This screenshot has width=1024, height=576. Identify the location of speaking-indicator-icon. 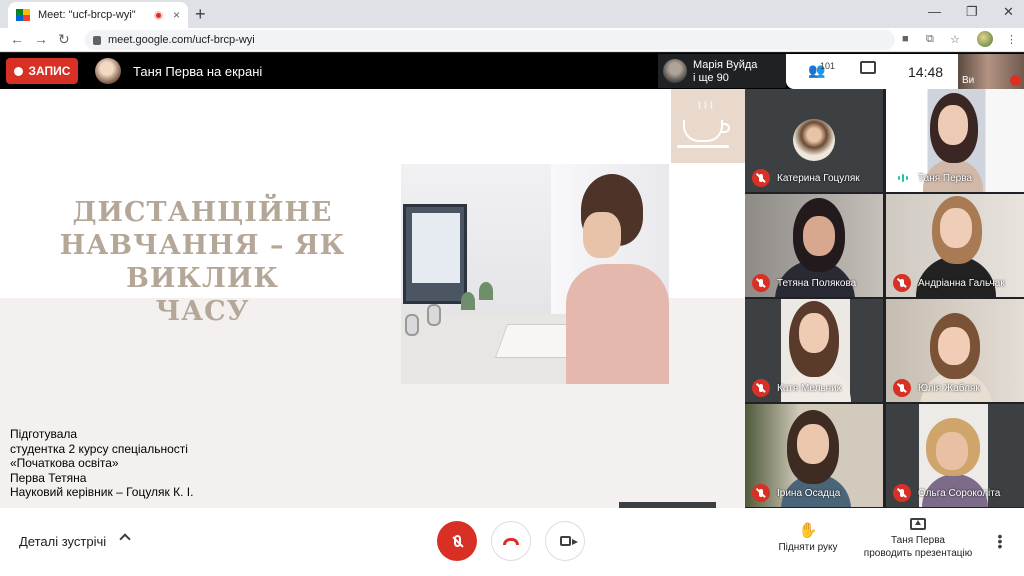
(903, 178).